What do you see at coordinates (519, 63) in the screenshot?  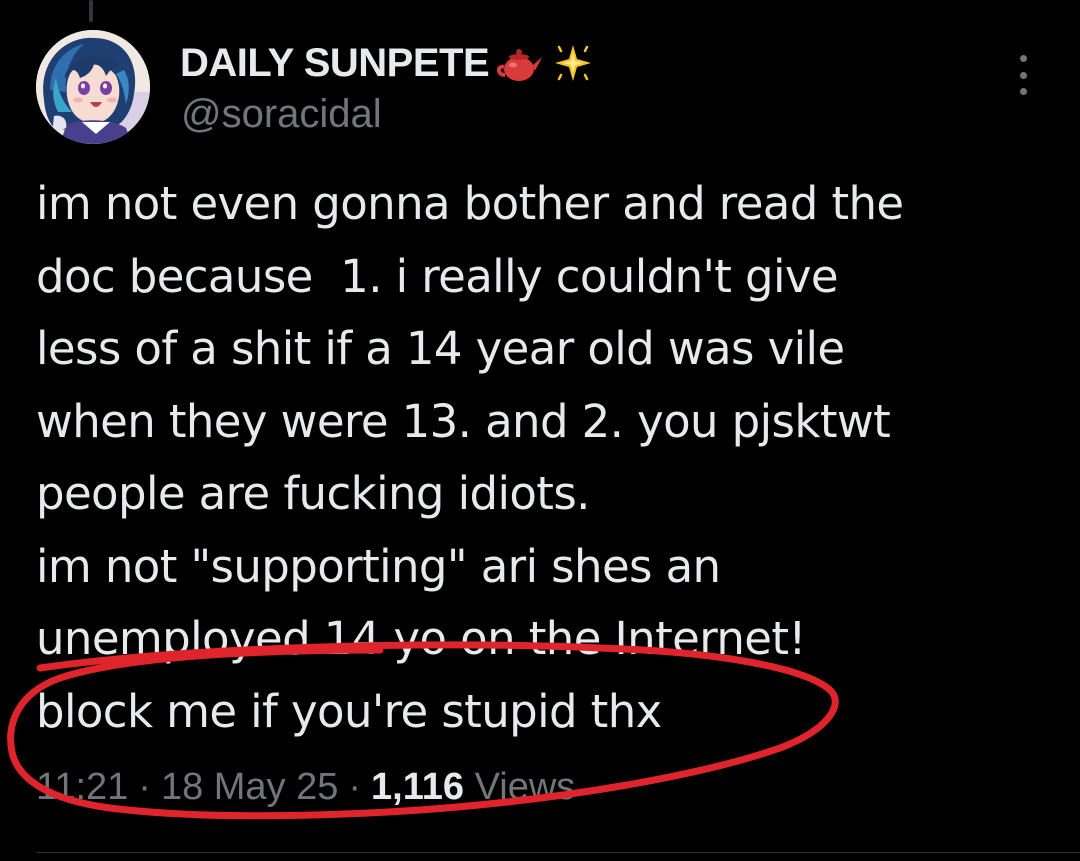 I see `teapot-emoji-icon` at bounding box center [519, 63].